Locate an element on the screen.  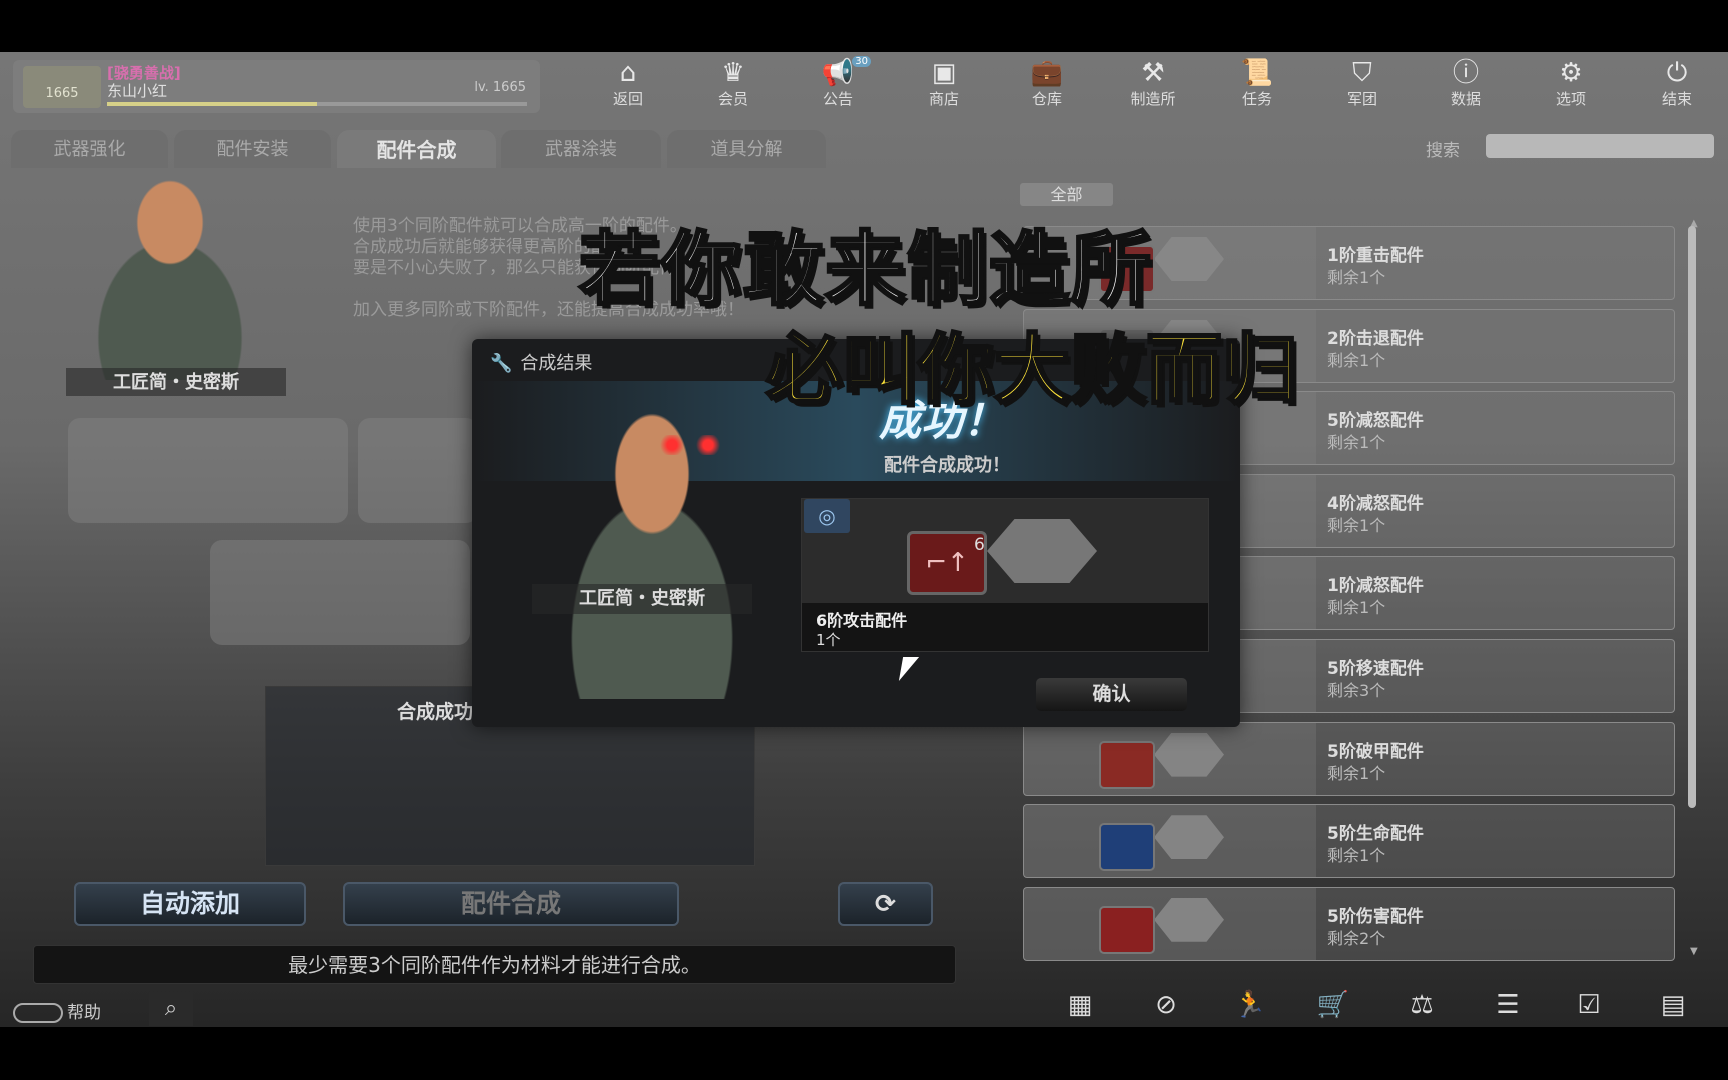
dialog-npc-portrait is located at coordinates (652, 549).